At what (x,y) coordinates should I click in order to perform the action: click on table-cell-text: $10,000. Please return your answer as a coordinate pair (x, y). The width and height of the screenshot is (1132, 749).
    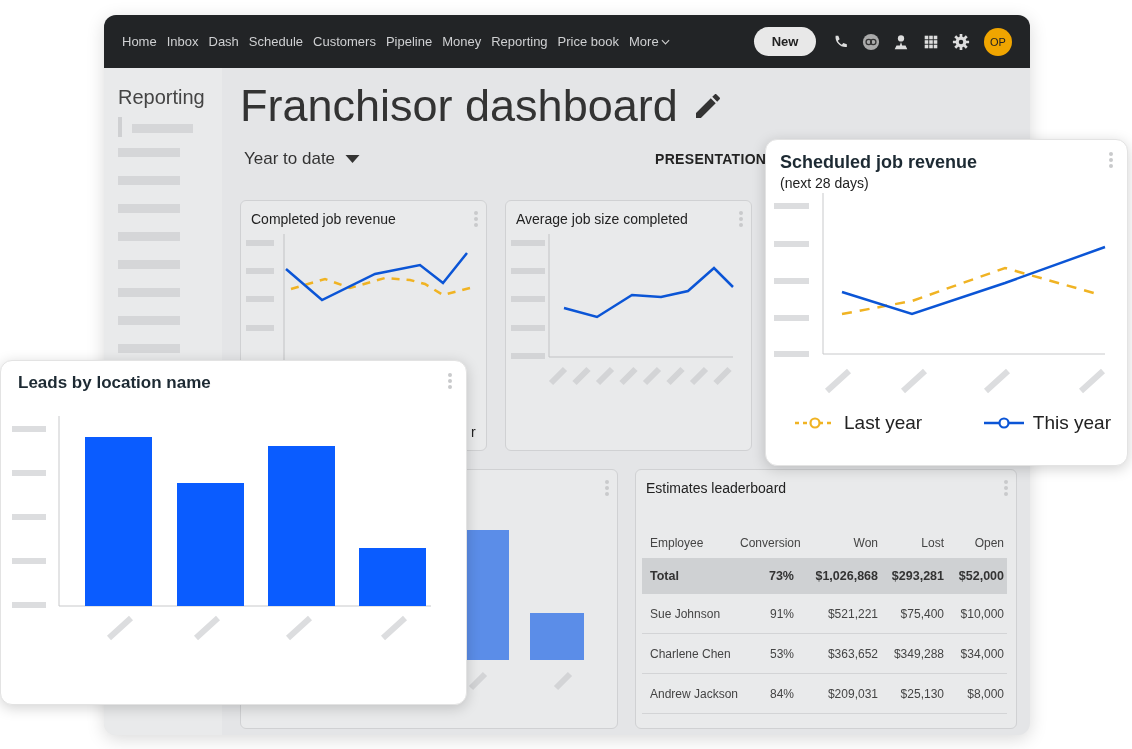
    Looking at the image, I should click on (982, 613).